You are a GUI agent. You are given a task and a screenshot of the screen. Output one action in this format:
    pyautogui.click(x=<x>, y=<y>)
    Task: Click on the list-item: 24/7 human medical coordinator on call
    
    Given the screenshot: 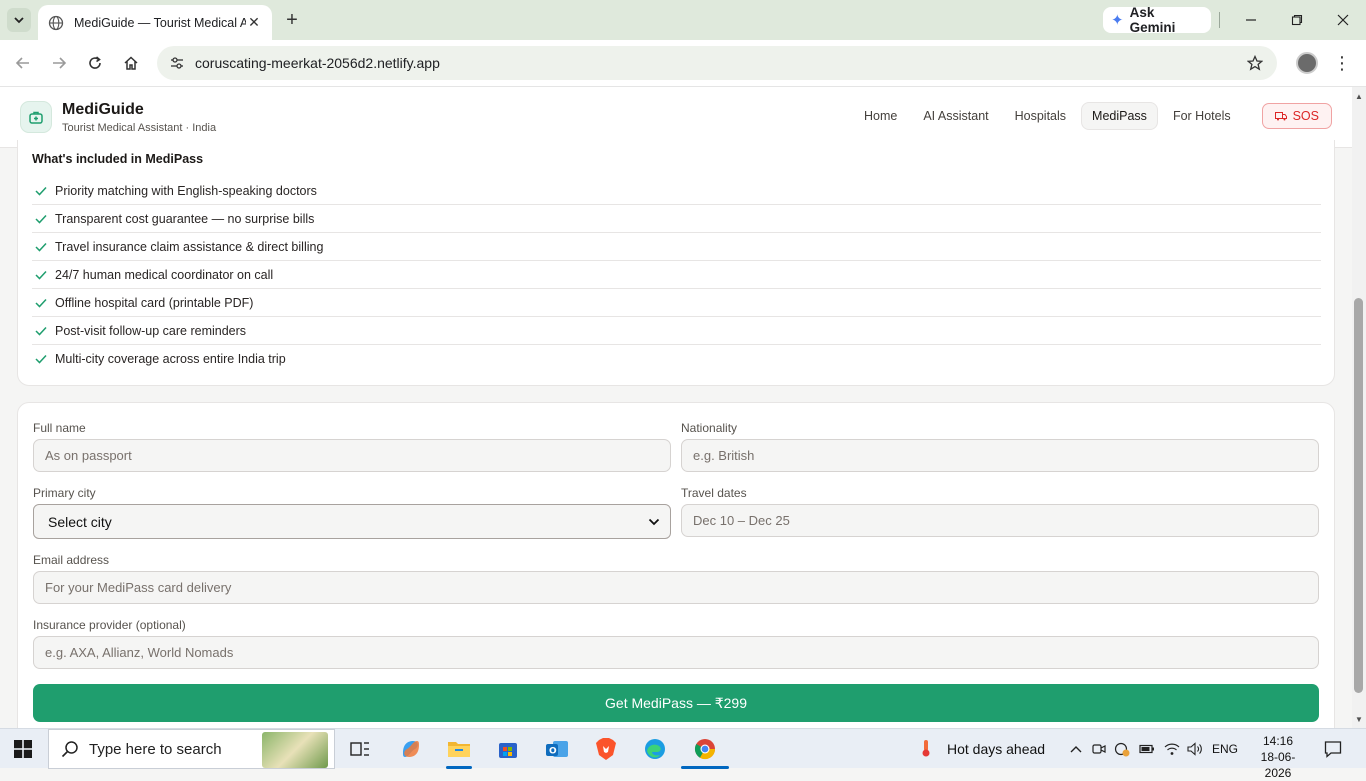 What is the action you would take?
    pyautogui.click(x=676, y=275)
    